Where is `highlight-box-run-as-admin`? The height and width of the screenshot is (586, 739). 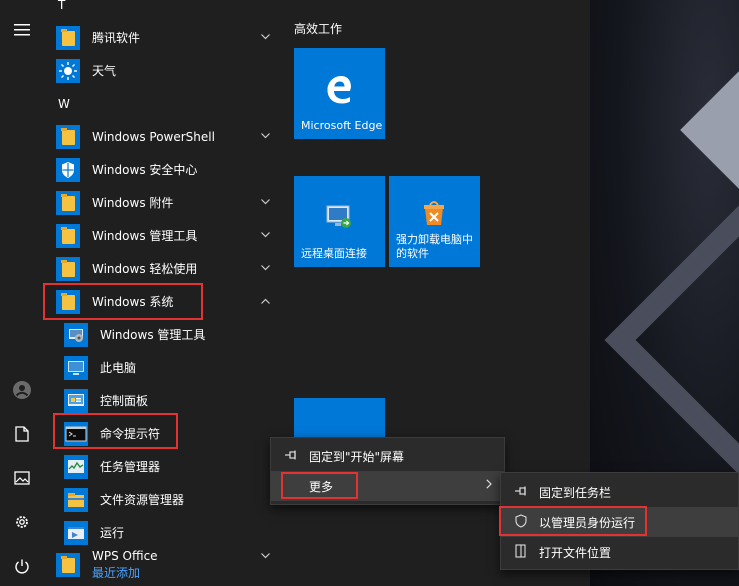
highlight-box-run-as-admin is located at coordinates (573, 521).